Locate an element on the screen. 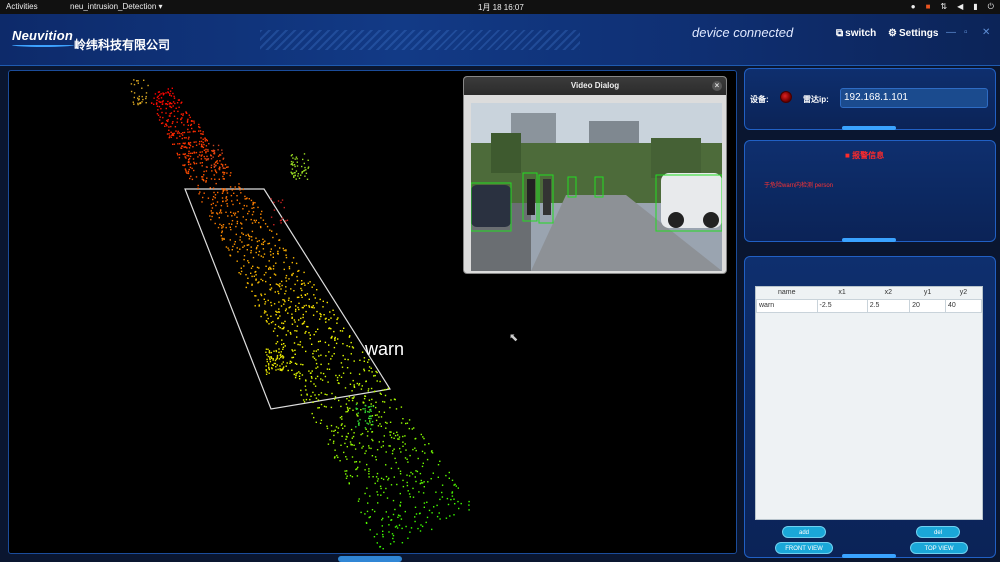 The height and width of the screenshot is (562, 1000). column-header: y2 is located at coordinates (963, 293).